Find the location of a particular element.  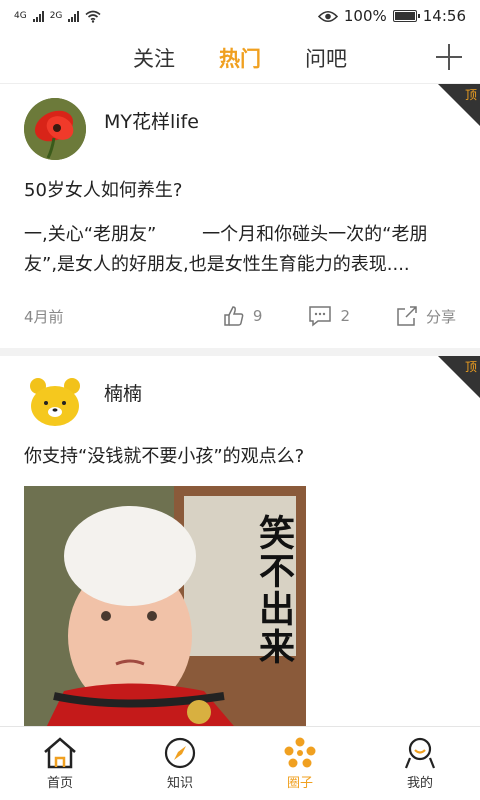

home-icon is located at coordinates (60, 753).